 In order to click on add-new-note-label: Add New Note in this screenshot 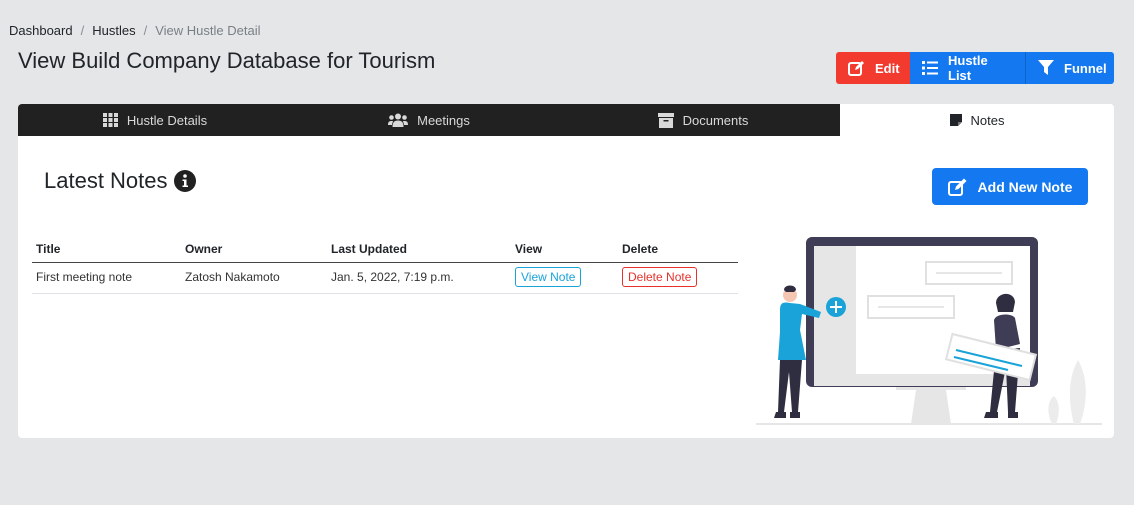, I will do `click(1025, 186)`.